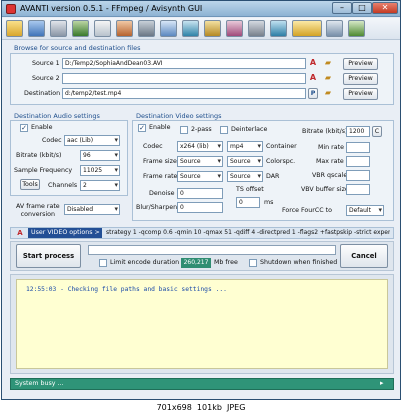  What do you see at coordinates (245, 176) in the screenshot?
I see `dar-select: Source` at bounding box center [245, 176].